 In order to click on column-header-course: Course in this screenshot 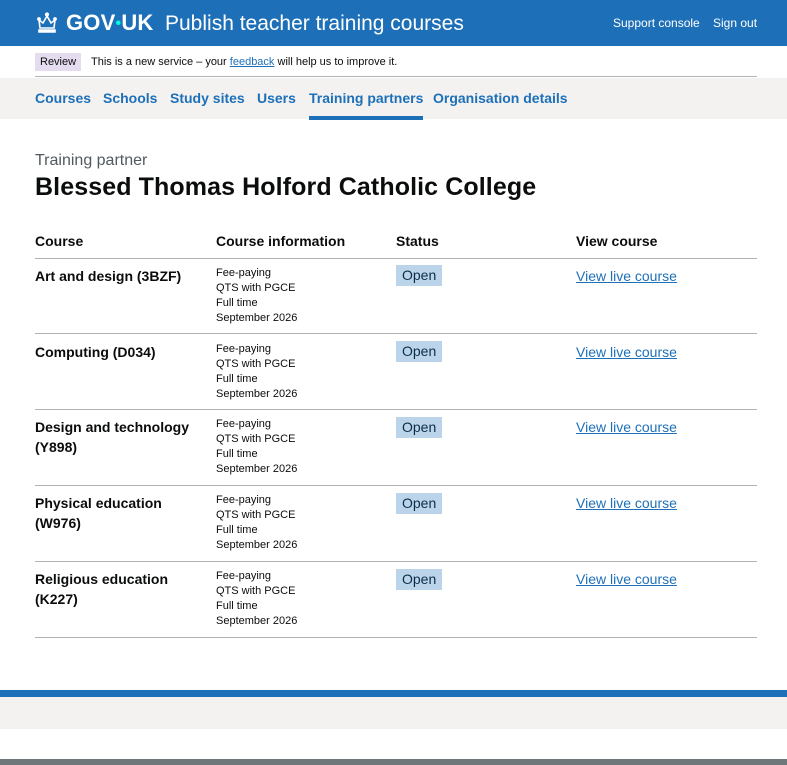, I will do `click(59, 241)`.